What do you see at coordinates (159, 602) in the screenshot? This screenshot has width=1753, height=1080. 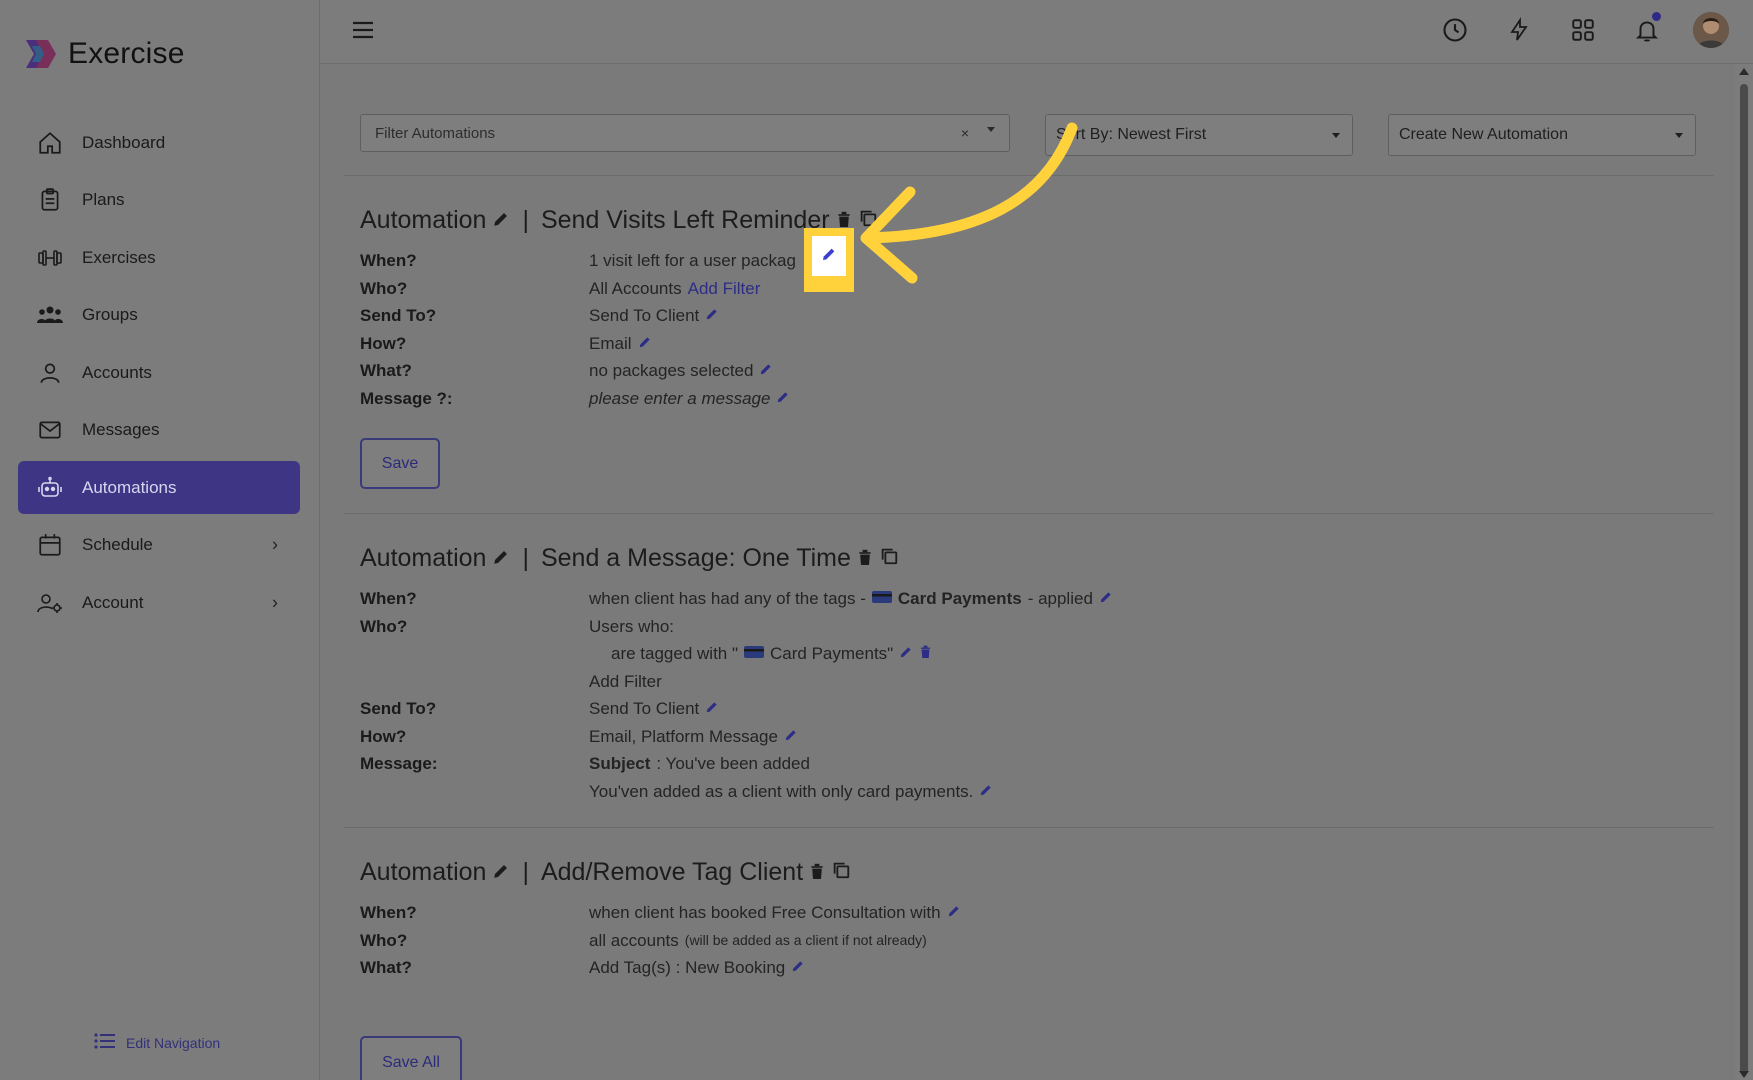 I see `sidebar-item-account: Account ›` at bounding box center [159, 602].